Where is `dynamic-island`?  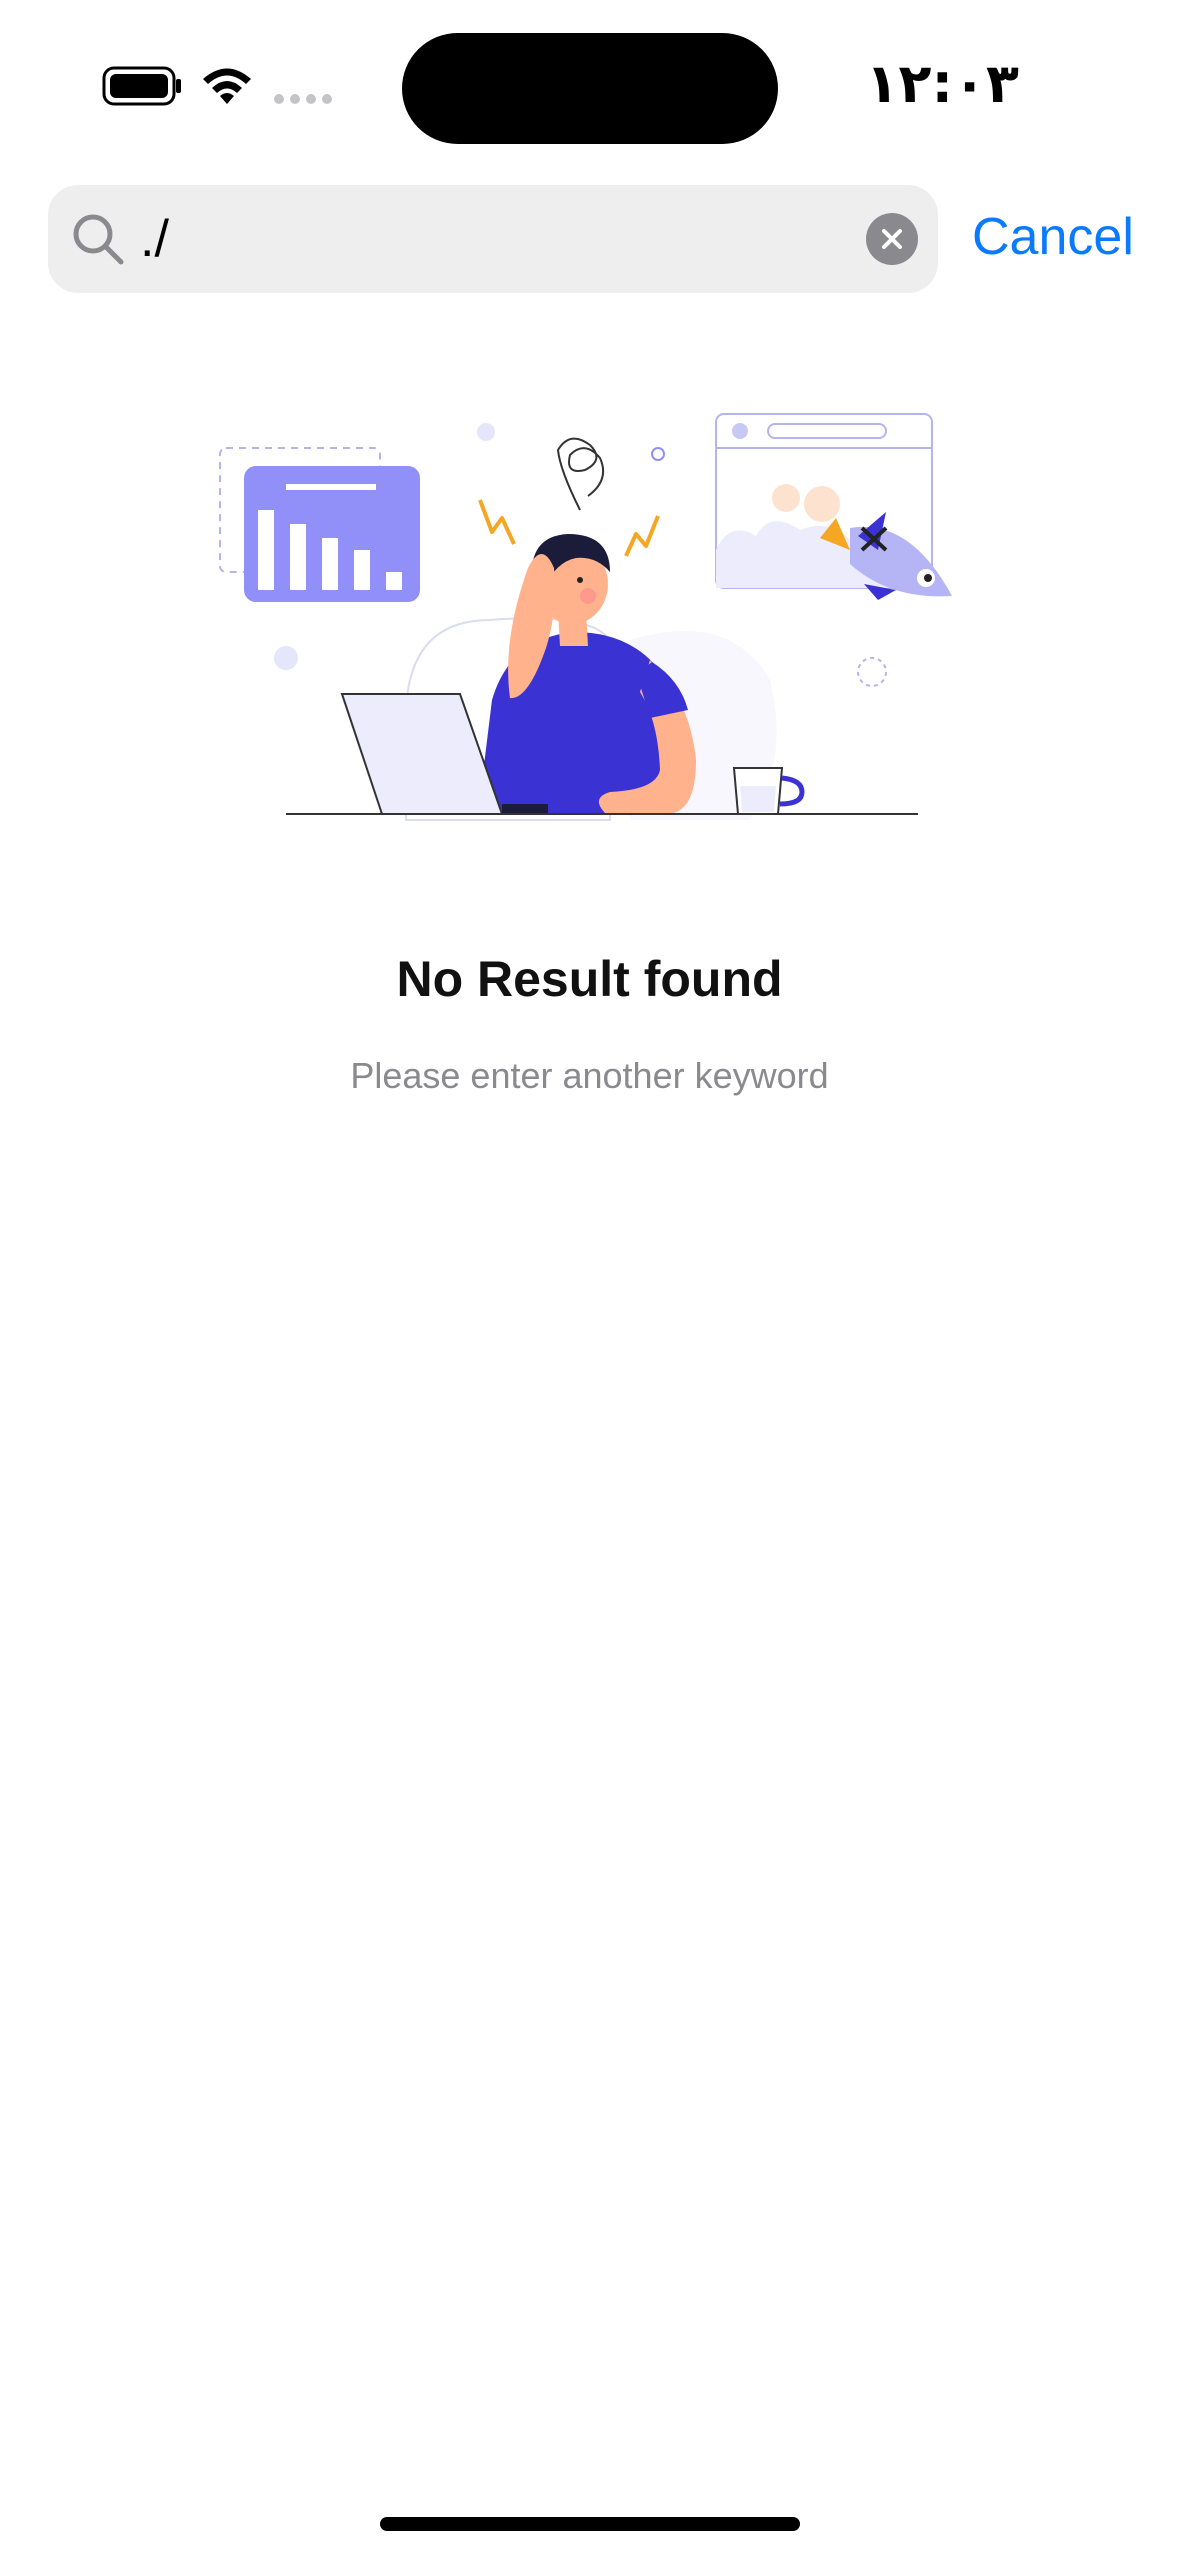
dynamic-island is located at coordinates (590, 88).